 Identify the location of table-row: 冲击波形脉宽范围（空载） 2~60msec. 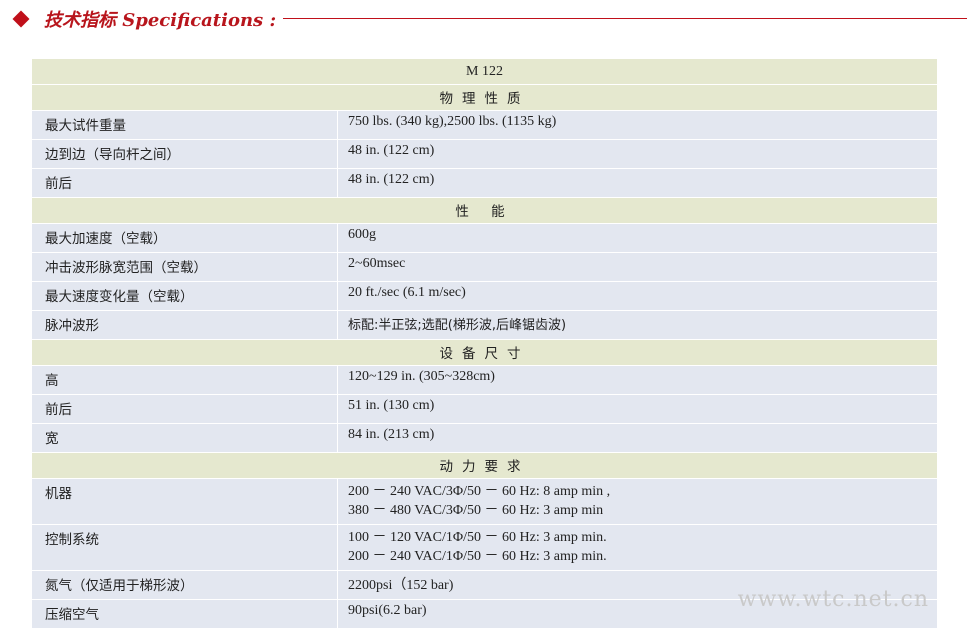
(484, 267).